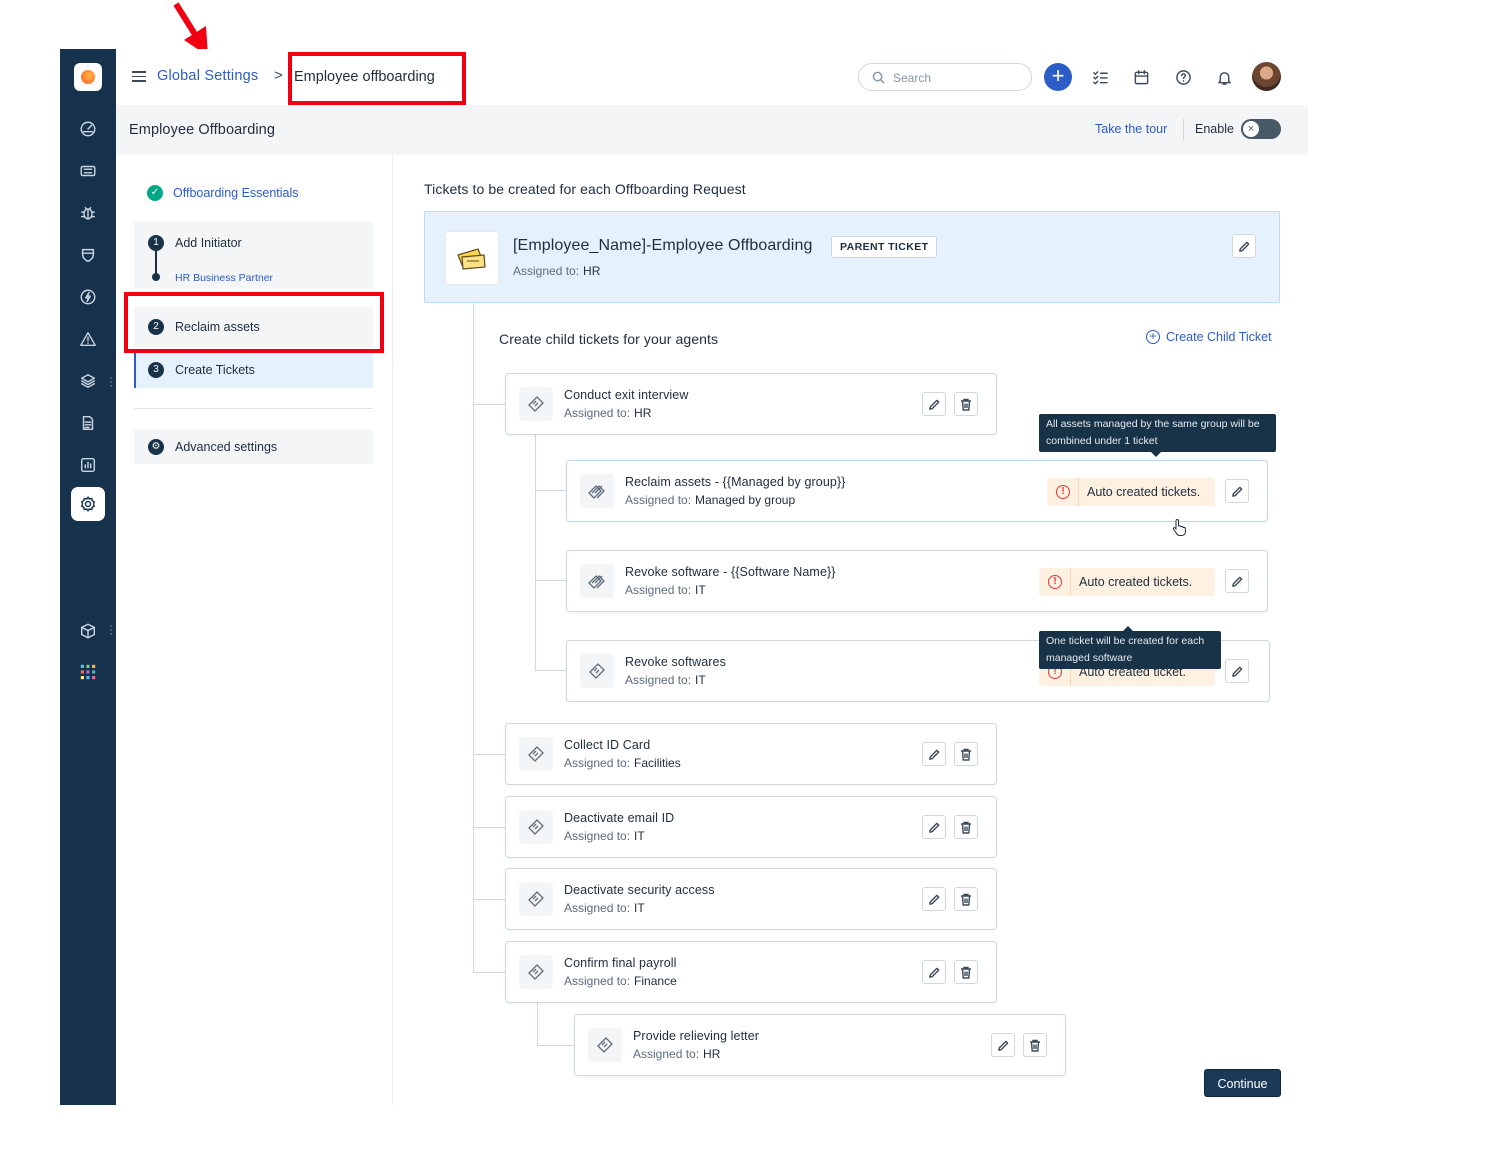 The width and height of the screenshot is (1492, 1160). Describe the element at coordinates (88, 339) in the screenshot. I see `alert-icon` at that location.